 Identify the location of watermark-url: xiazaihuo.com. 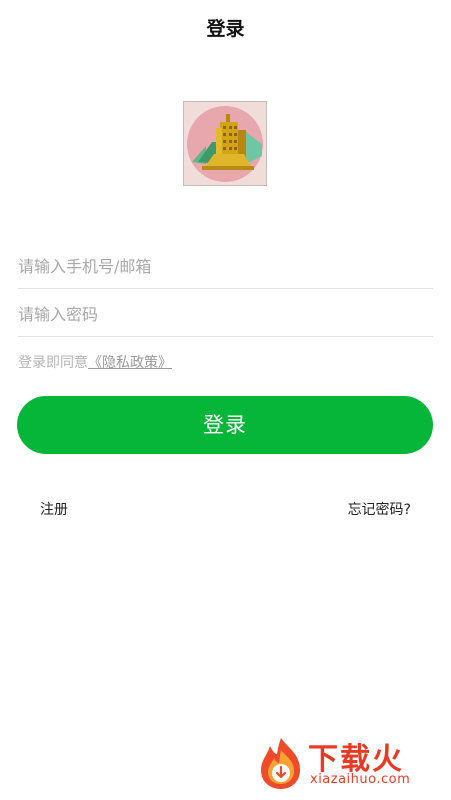
(360, 779).